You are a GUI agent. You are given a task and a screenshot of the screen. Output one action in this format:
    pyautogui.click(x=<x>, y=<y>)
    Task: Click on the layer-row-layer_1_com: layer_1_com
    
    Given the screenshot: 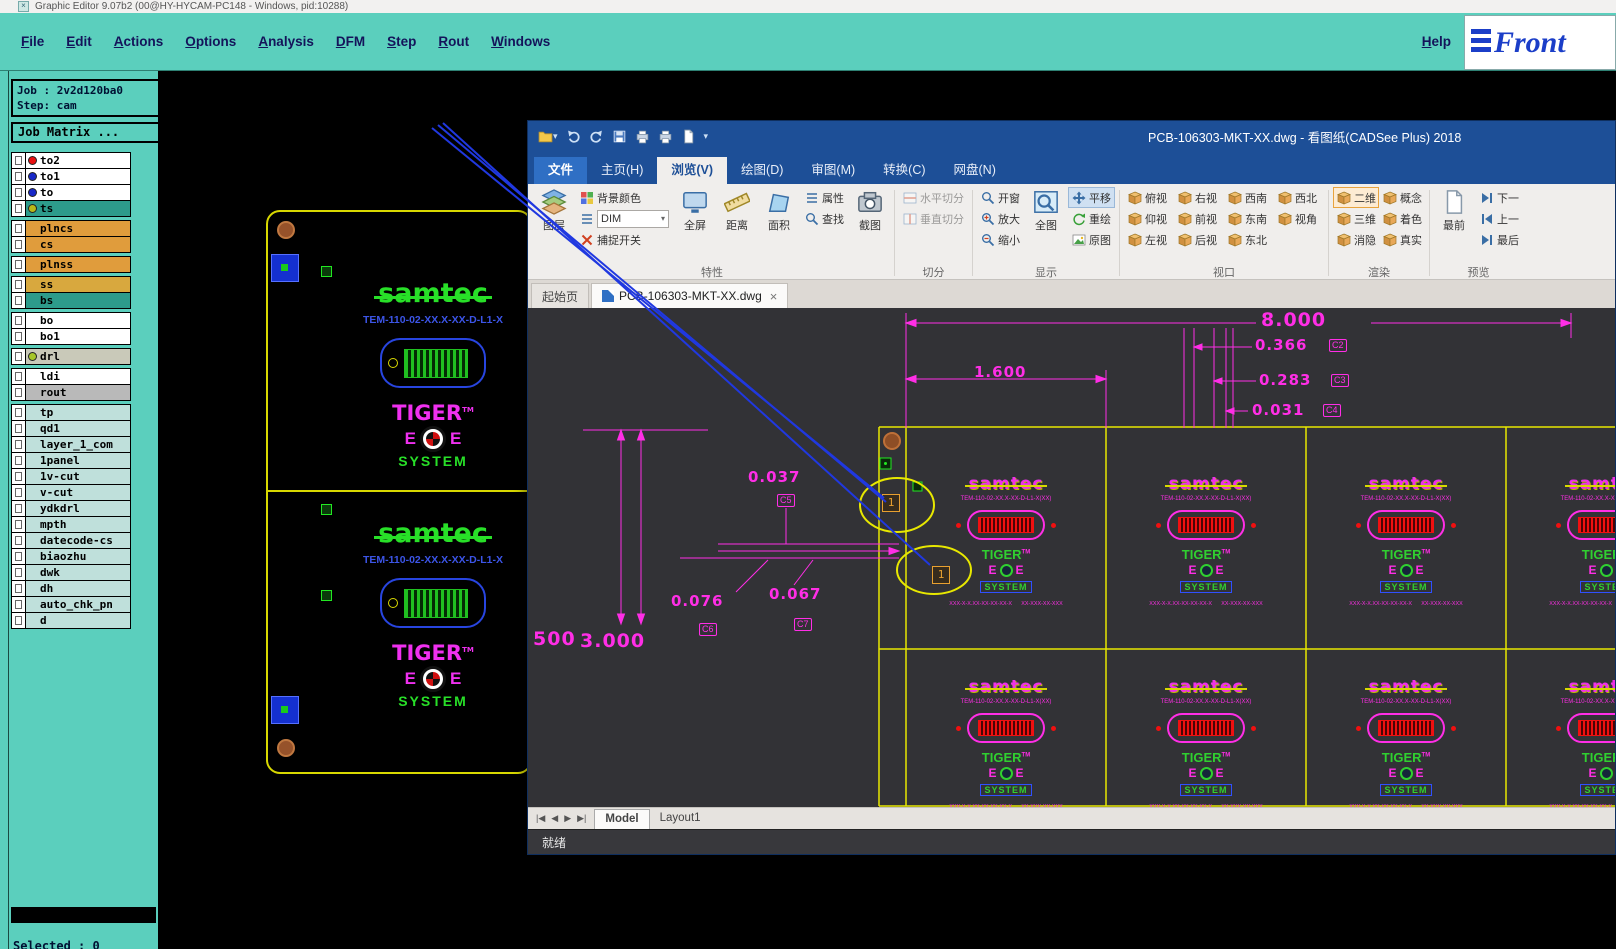 What is the action you would take?
    pyautogui.click(x=71, y=445)
    